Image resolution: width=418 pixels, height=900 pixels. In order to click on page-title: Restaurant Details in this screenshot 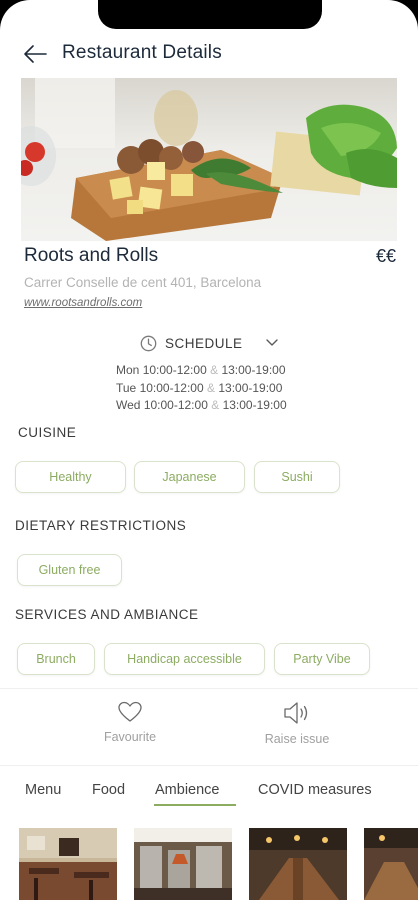, I will do `click(142, 52)`.